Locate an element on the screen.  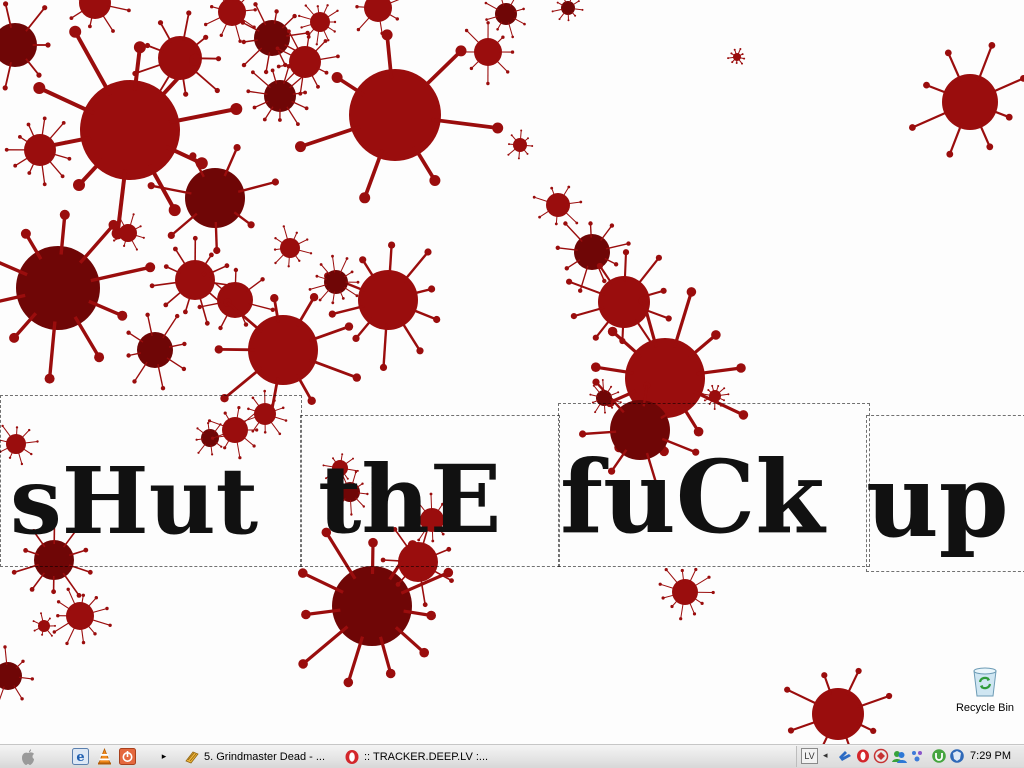
recycle-bin: Recycle Bin is located at coordinates (985, 693).